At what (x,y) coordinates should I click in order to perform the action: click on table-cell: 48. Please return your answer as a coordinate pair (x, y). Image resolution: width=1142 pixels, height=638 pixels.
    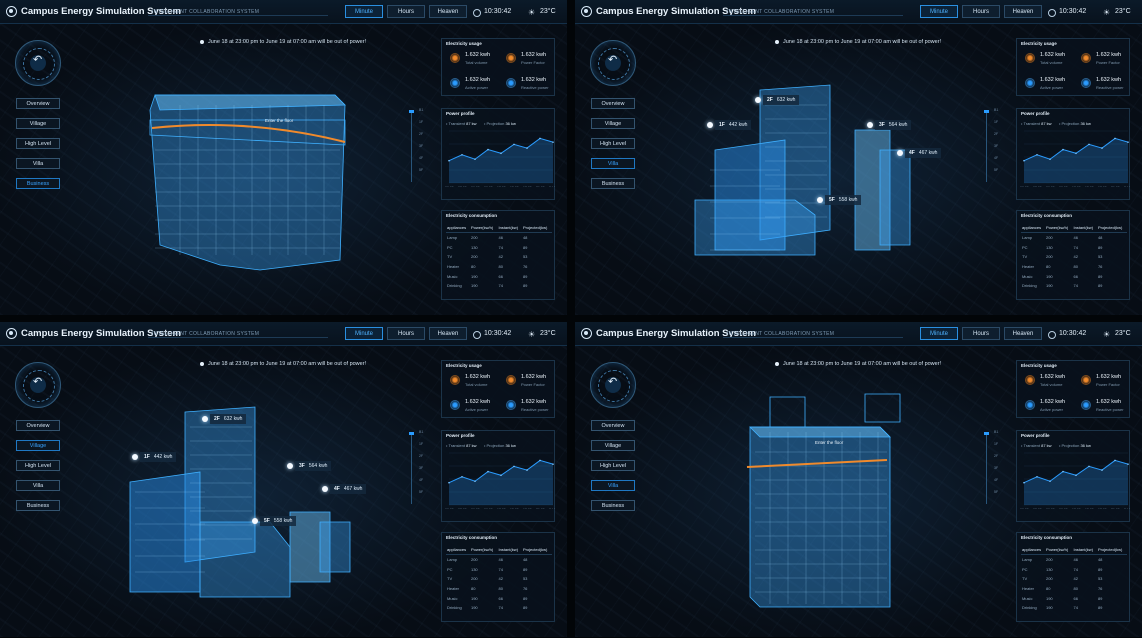
    Looking at the image, I should click on (525, 560).